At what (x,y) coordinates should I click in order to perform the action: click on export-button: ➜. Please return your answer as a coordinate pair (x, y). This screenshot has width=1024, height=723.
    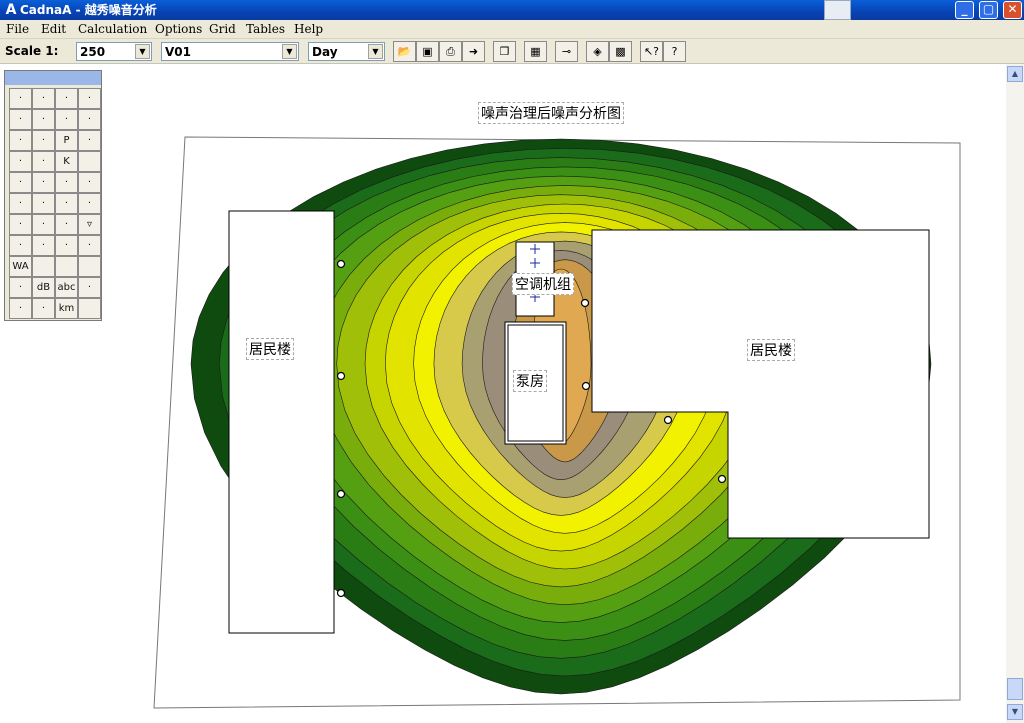
    Looking at the image, I should click on (473, 51).